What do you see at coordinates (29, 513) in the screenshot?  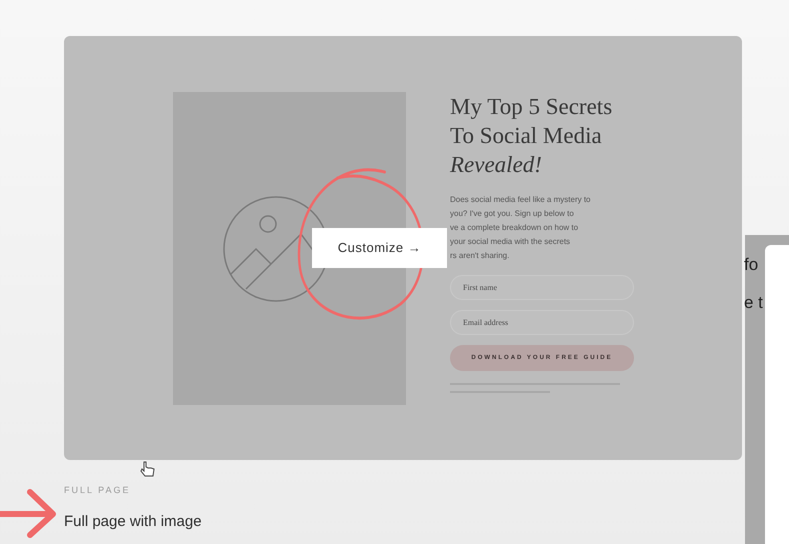 I see `annotation-arrow` at bounding box center [29, 513].